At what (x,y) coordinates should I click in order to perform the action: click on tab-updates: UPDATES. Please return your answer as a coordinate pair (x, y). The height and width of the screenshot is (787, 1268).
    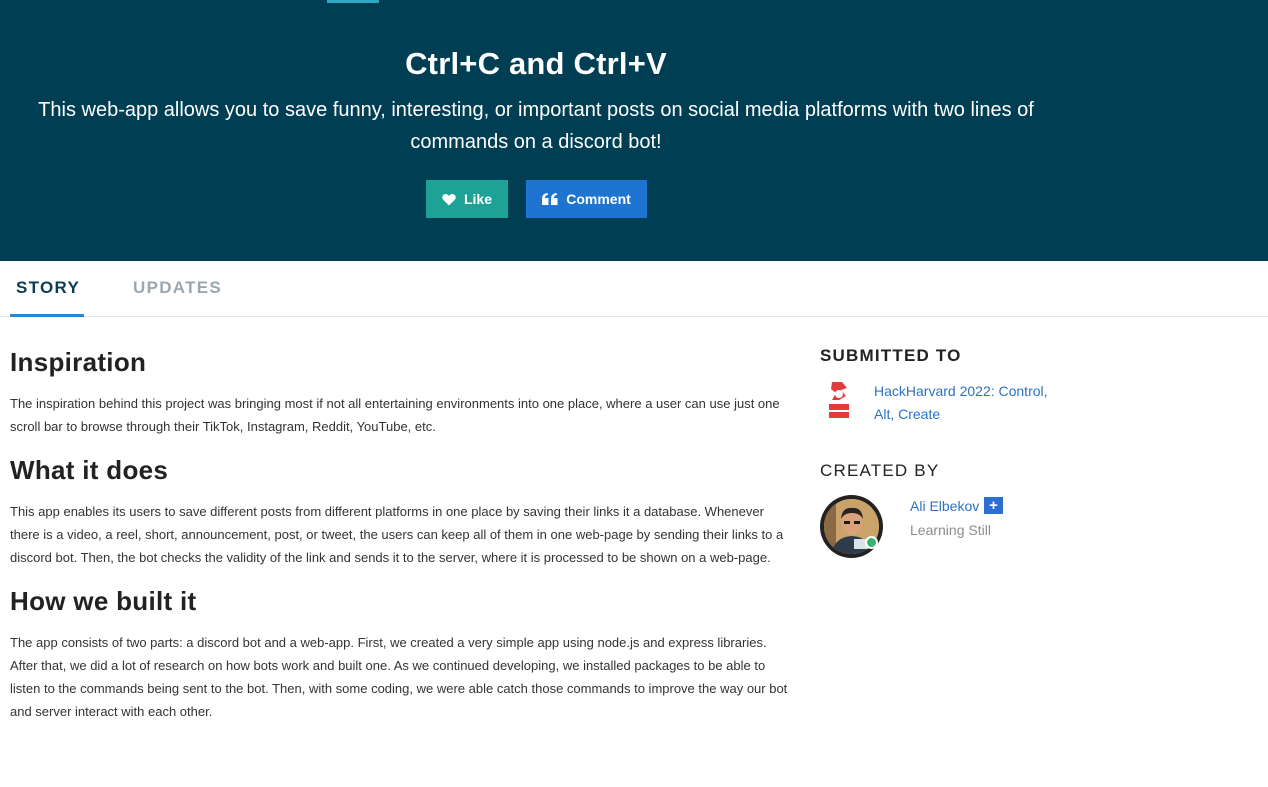
    Looking at the image, I should click on (177, 289).